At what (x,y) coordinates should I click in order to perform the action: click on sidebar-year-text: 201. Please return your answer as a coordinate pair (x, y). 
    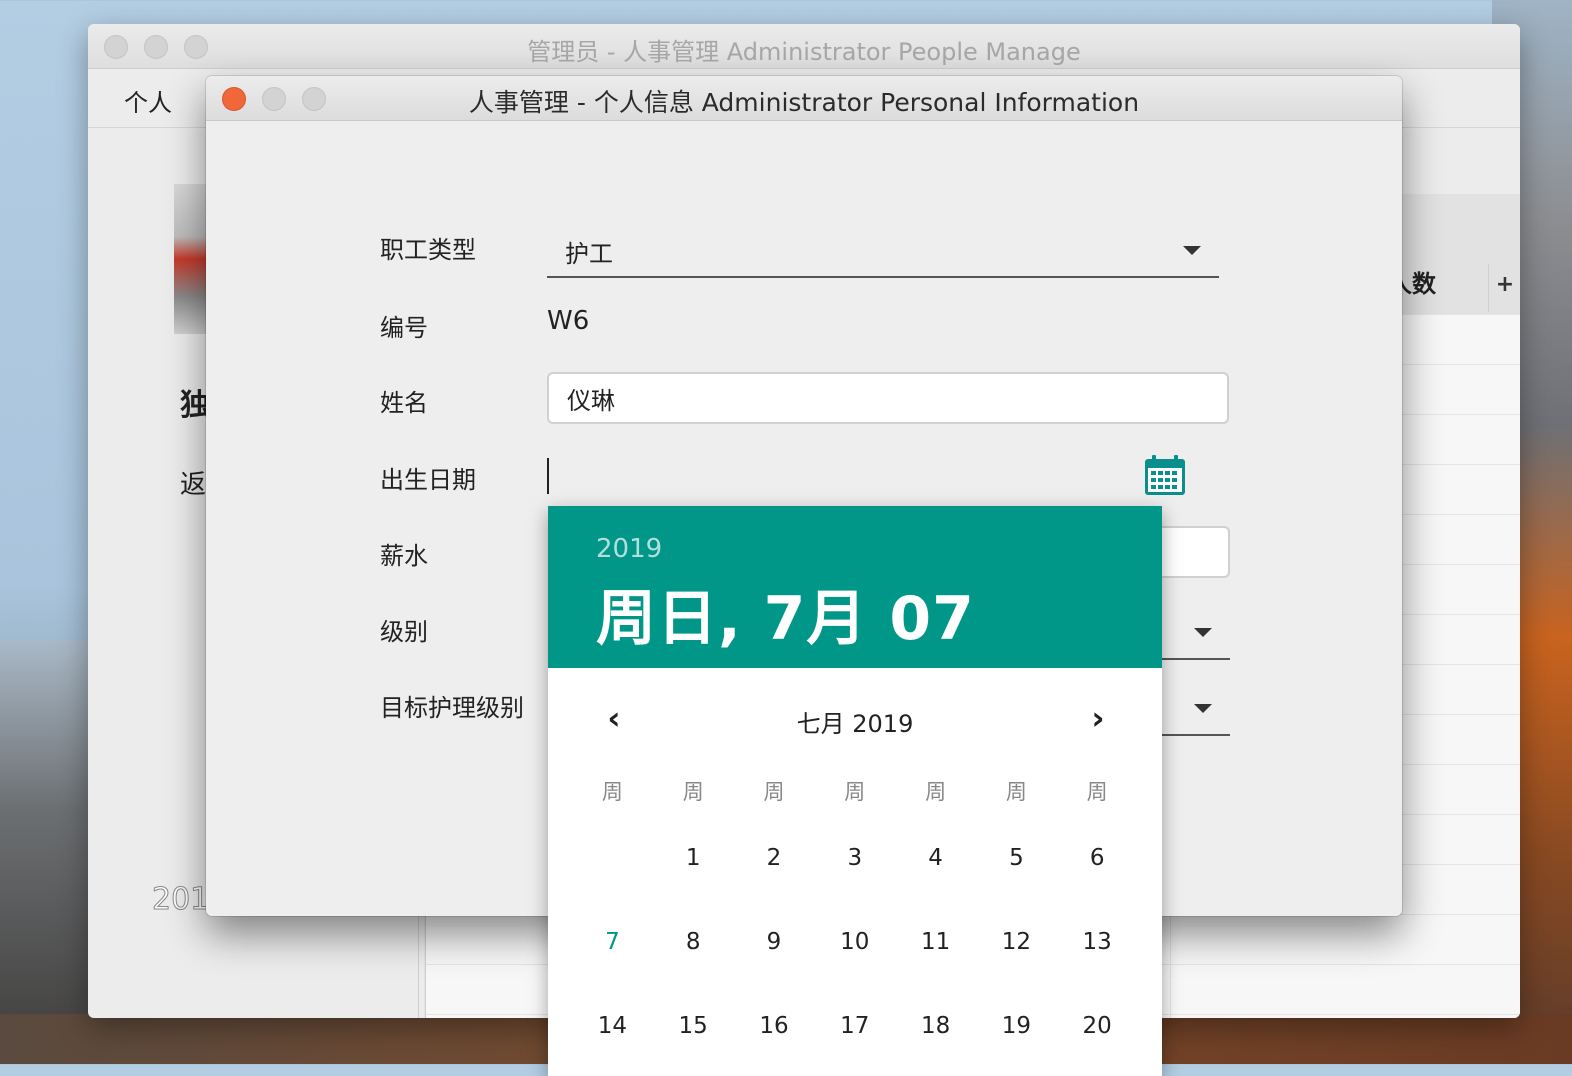
    Looking at the image, I should click on (180, 900).